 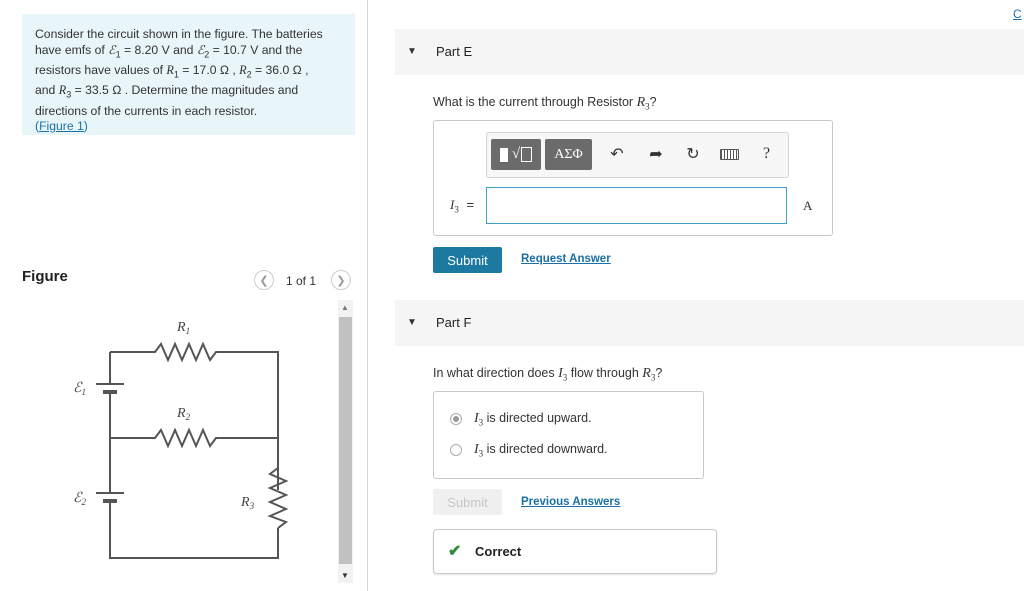 What do you see at coordinates (189, 127) in the screenshot?
I see `figure-link-line: (Figure 1)` at bounding box center [189, 127].